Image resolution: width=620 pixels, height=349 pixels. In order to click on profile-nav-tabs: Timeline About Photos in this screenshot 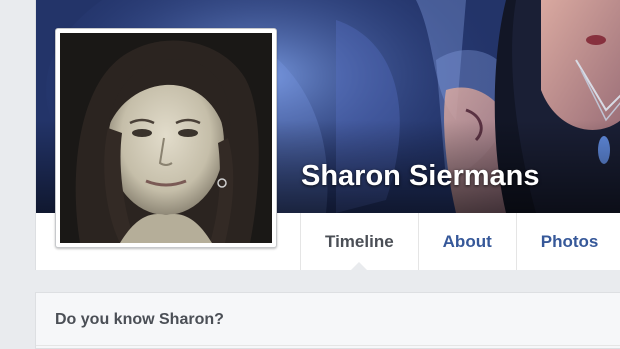, I will do `click(460, 241)`.